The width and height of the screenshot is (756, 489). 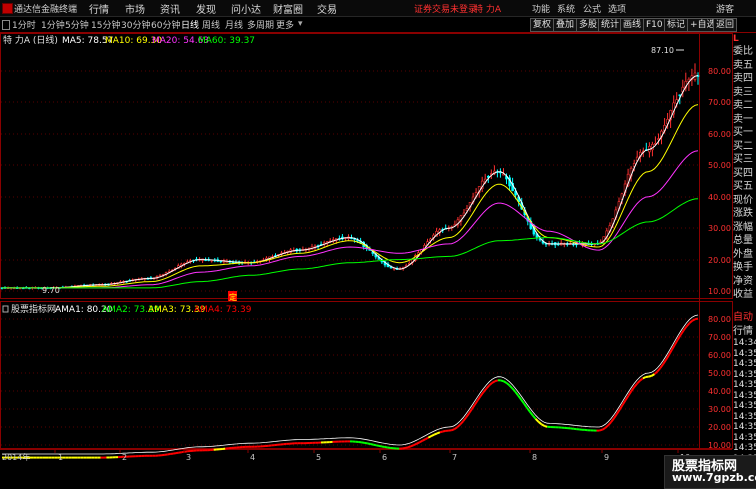 What do you see at coordinates (30, 40) in the screenshot?
I see `main-legend-title: 特 力A (日线)` at bounding box center [30, 40].